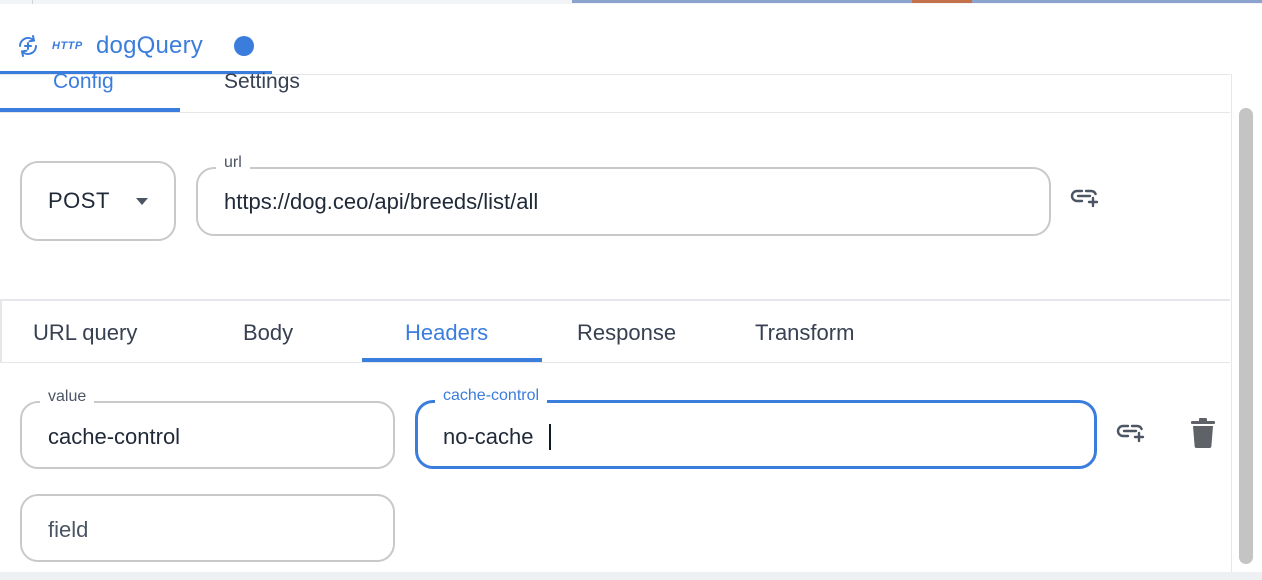 This screenshot has width=1262, height=580. I want to click on url-label: url, so click(233, 163).